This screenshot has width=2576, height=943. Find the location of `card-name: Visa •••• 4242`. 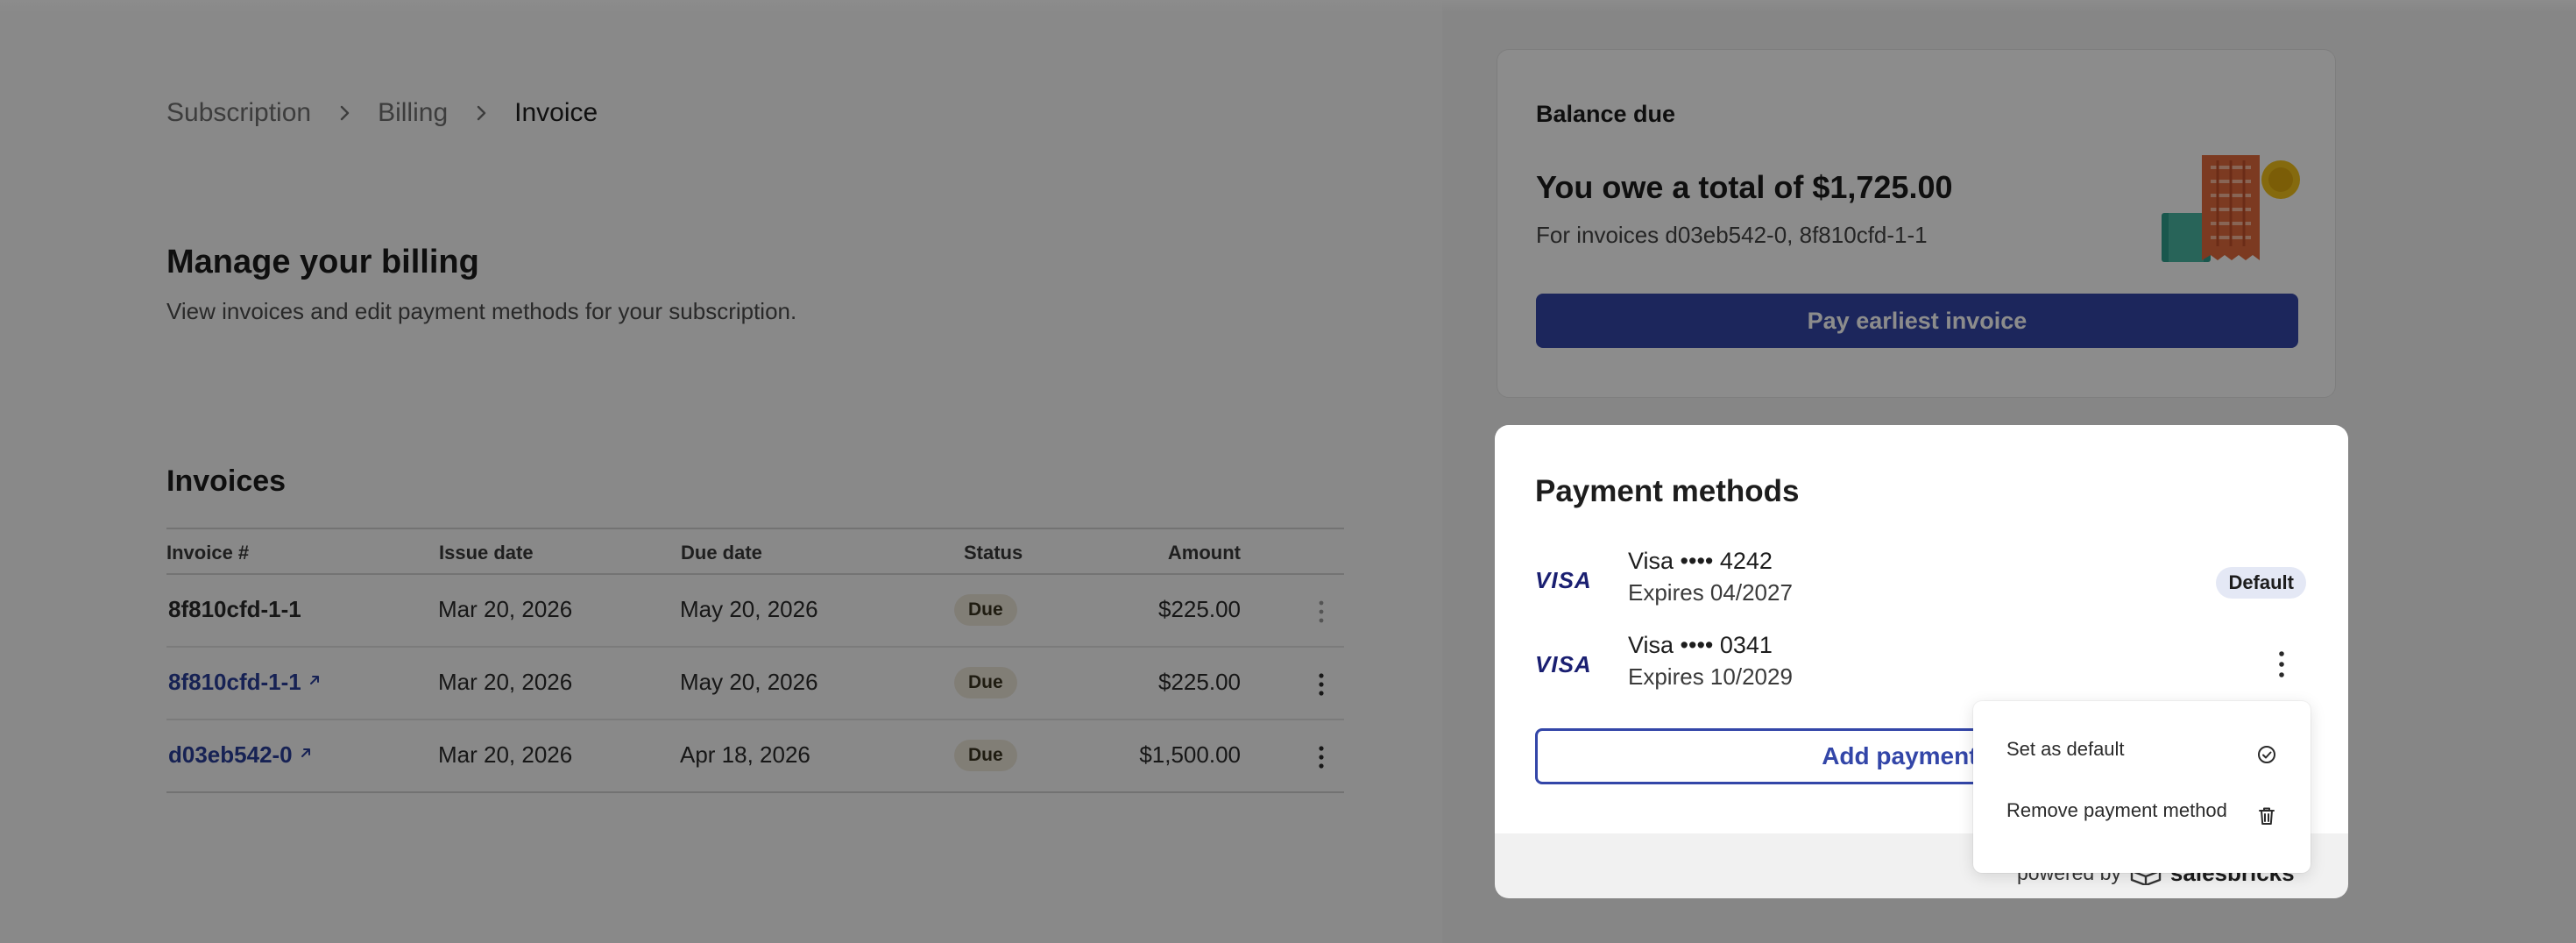

card-name: Visa •••• 4242 is located at coordinates (1700, 561).